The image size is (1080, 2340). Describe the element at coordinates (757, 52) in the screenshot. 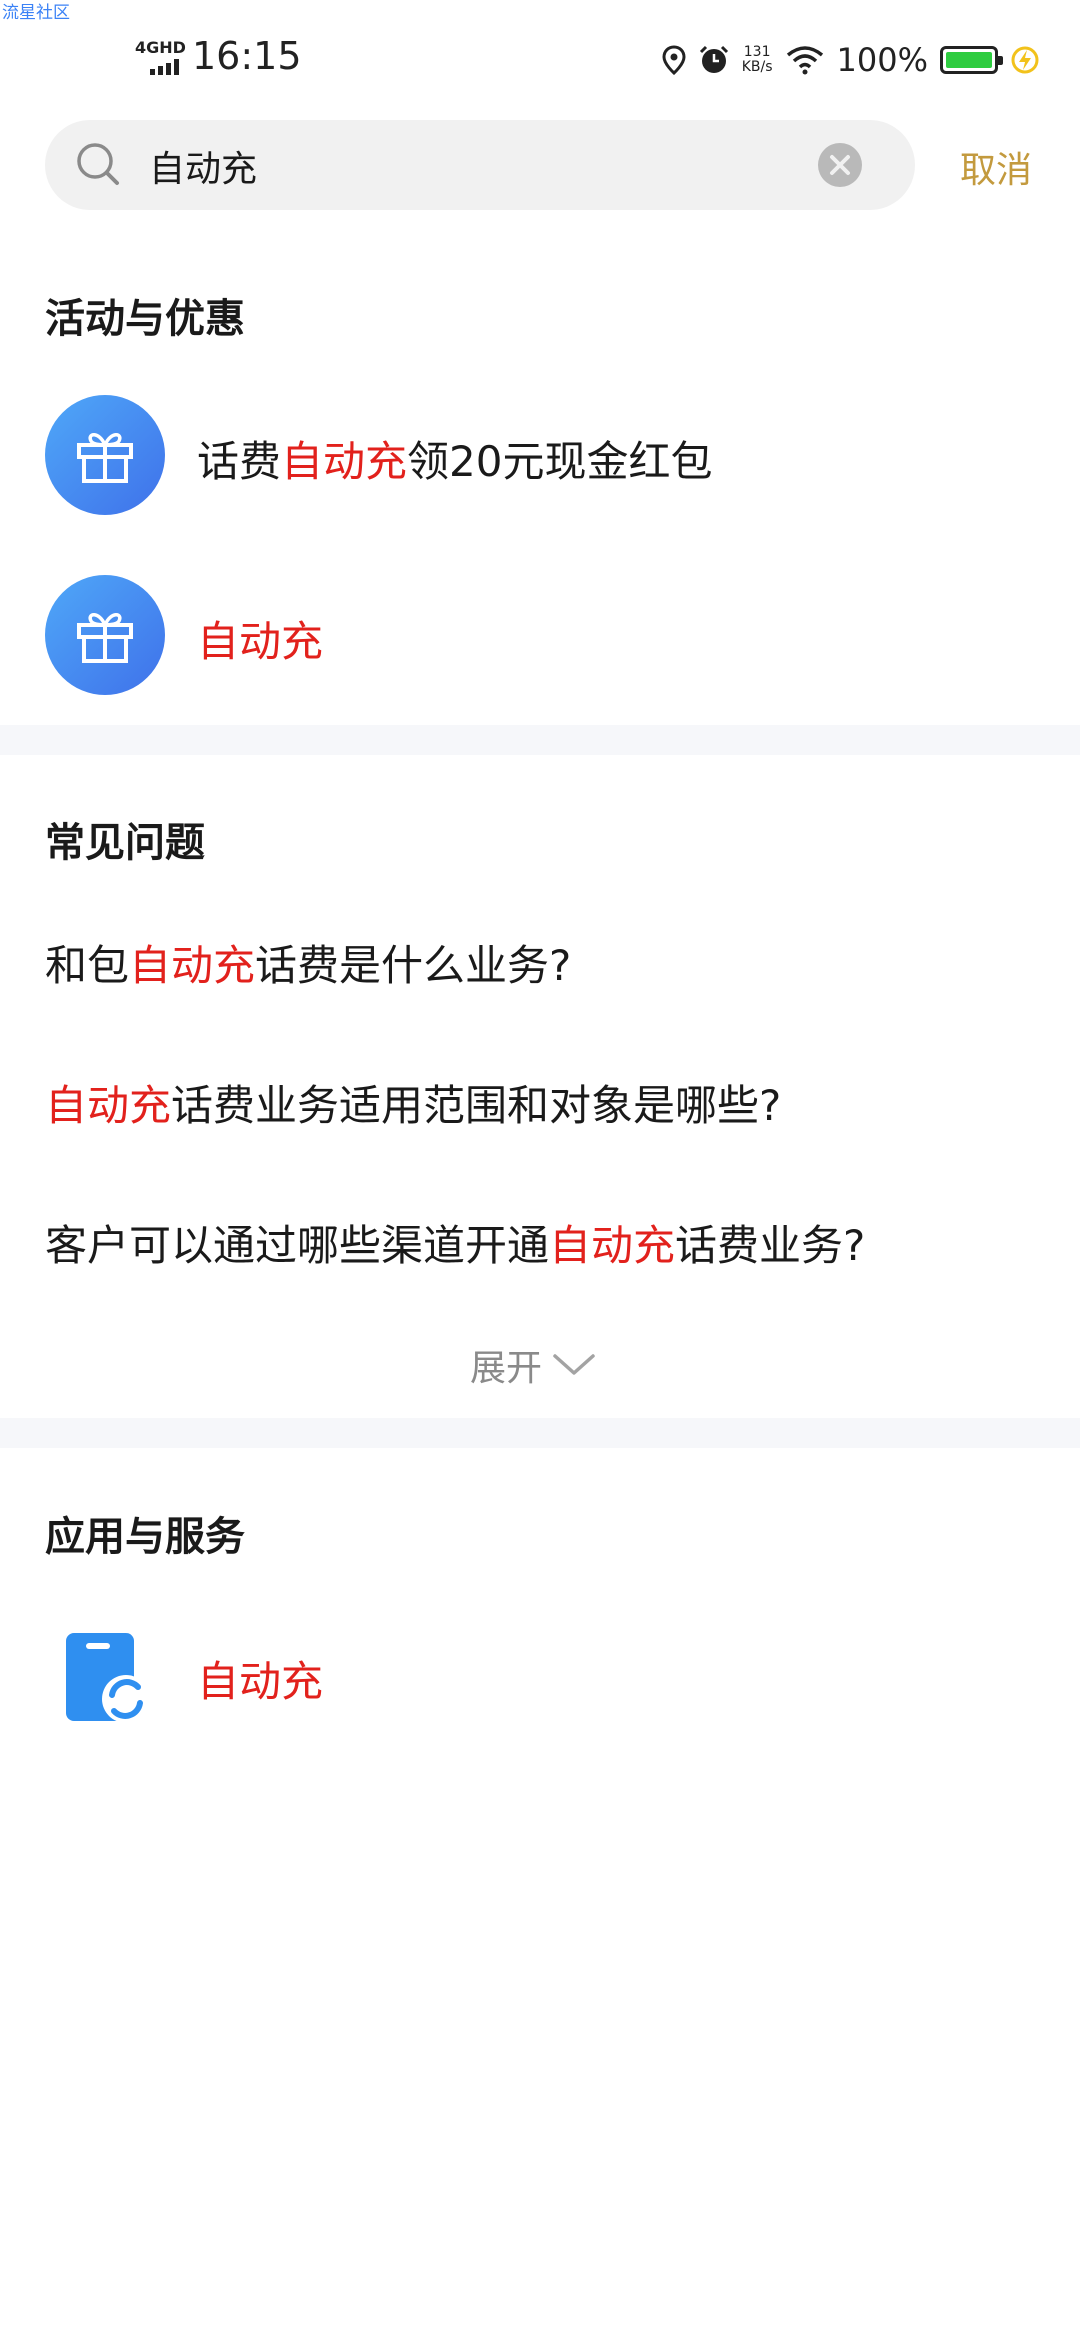

I see `network-speed-value: 131` at that location.